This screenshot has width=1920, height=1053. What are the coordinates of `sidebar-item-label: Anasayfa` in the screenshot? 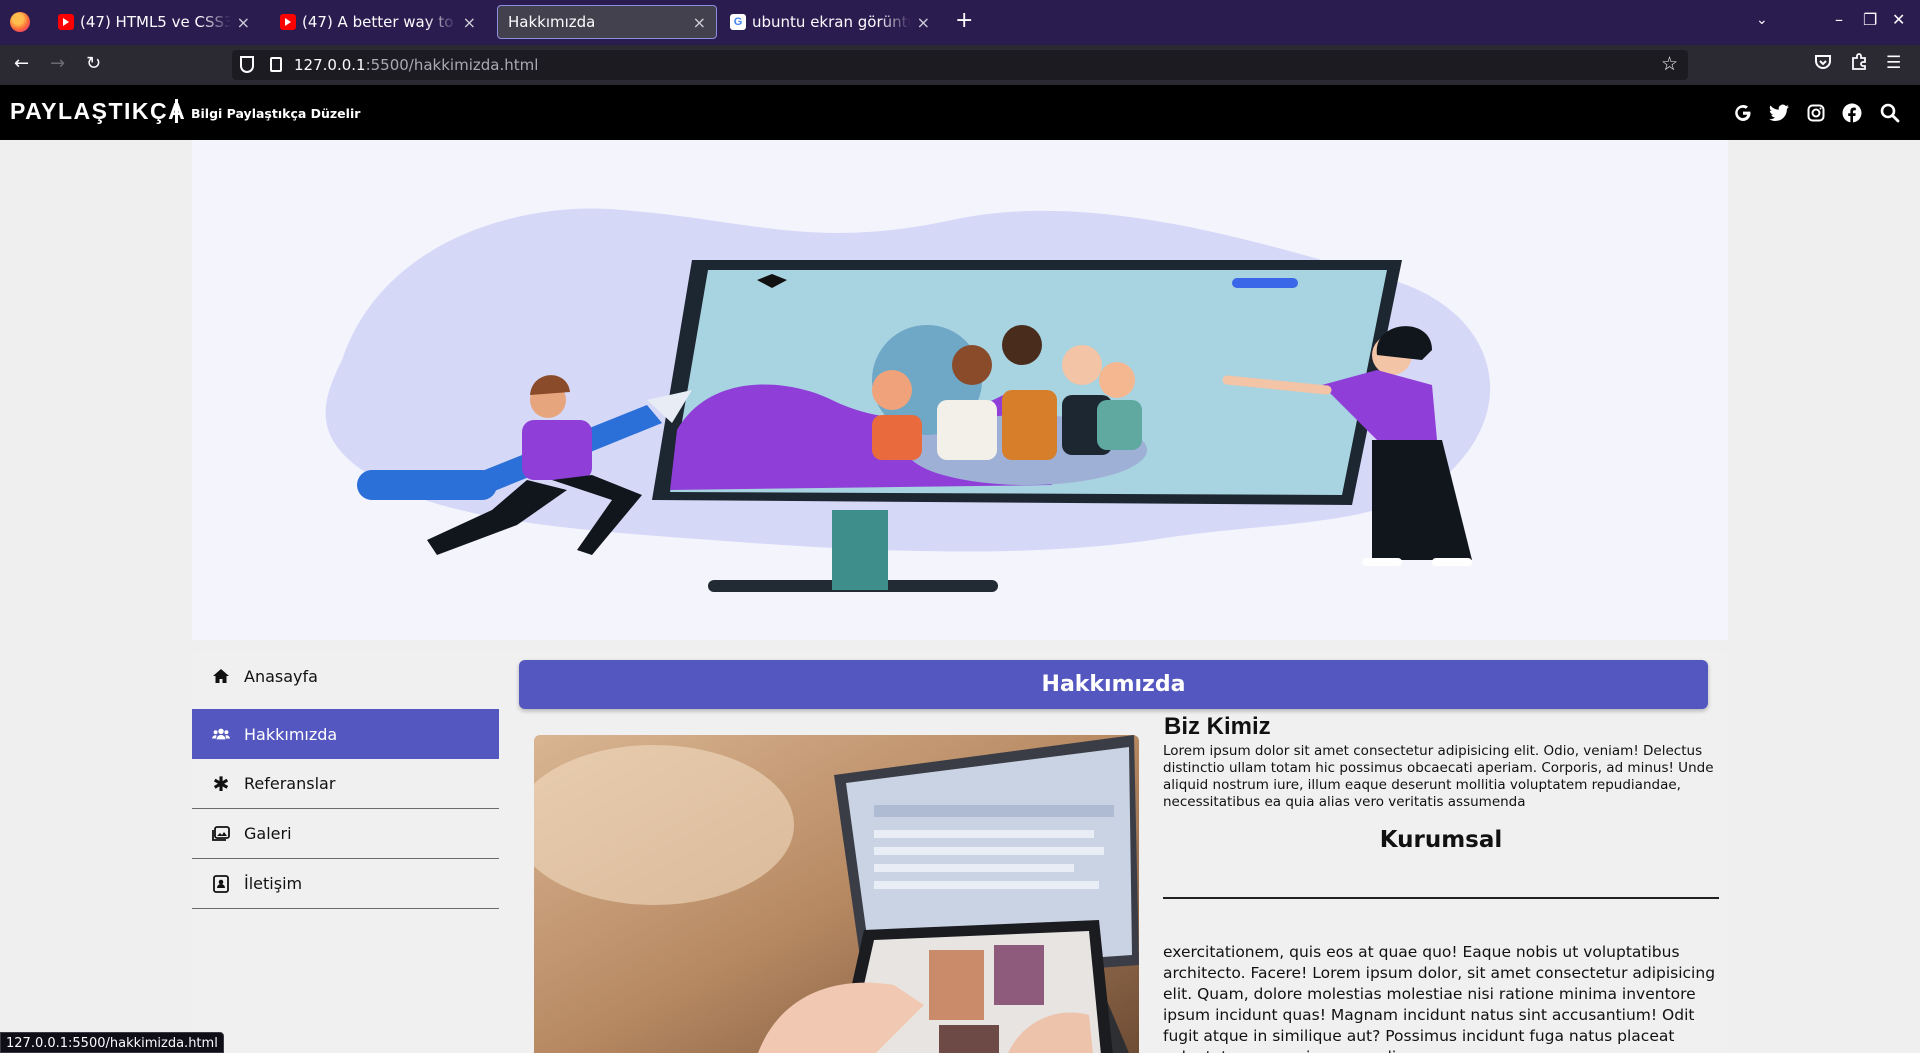 It's located at (281, 676).